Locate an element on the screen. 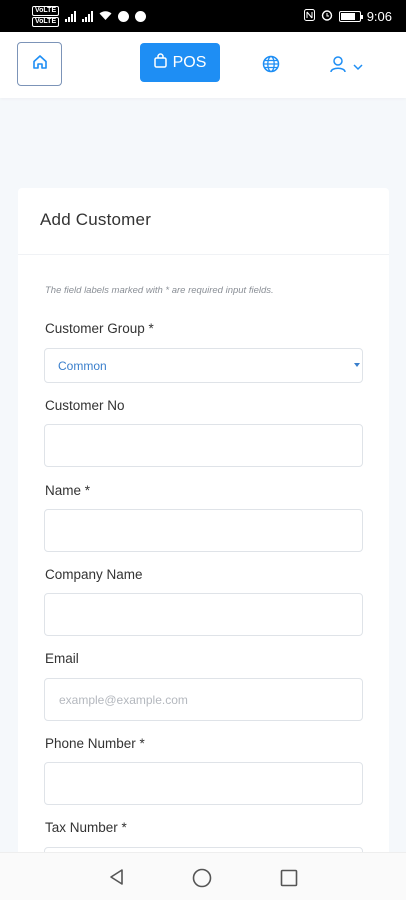 This screenshot has height=900, width=406. language-button is located at coordinates (271, 64).